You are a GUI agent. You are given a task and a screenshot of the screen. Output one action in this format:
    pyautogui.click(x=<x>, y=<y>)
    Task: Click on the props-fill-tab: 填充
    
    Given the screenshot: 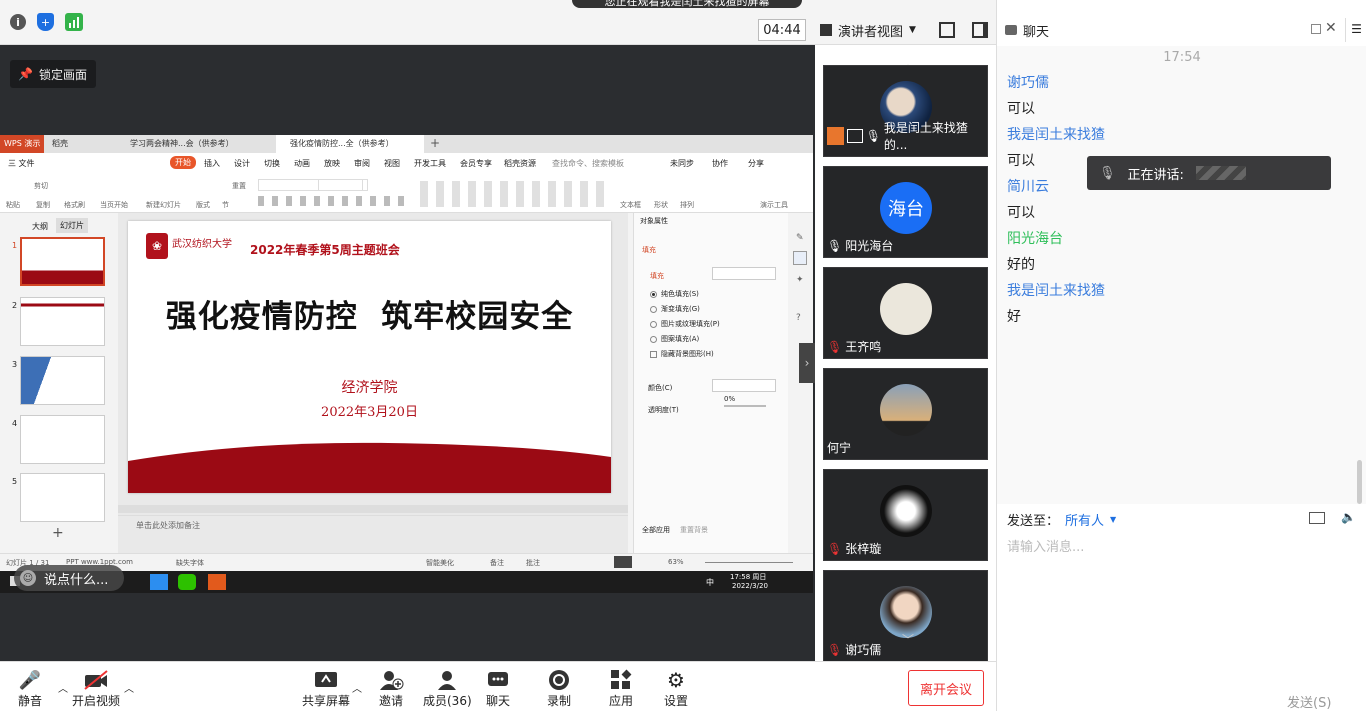 What is the action you would take?
    pyautogui.click(x=649, y=250)
    